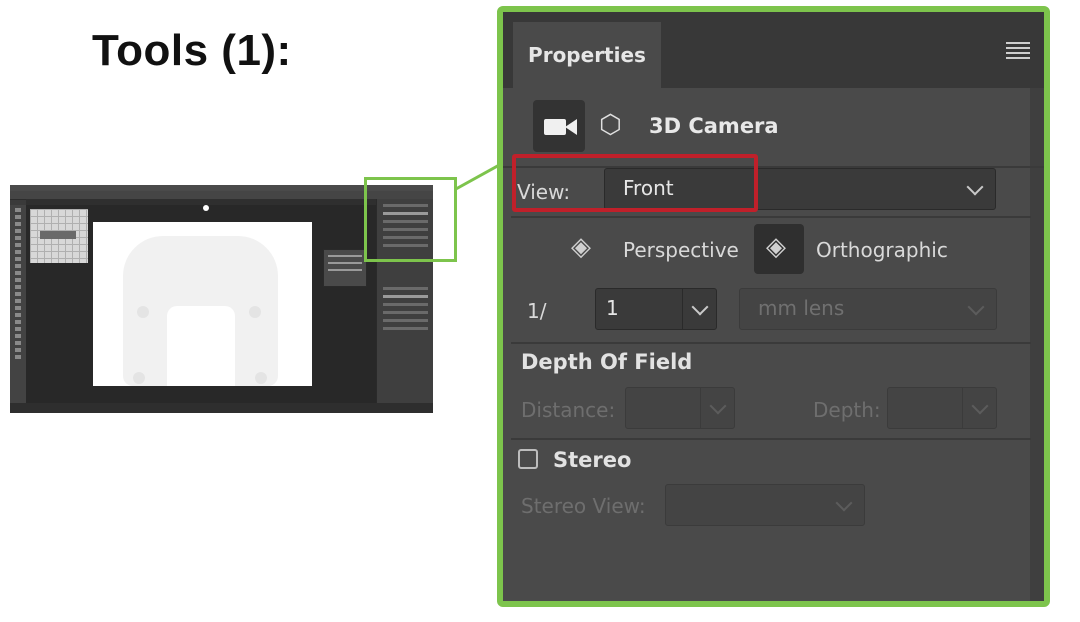 The image size is (1080, 622). Describe the element at coordinates (610, 125) in the screenshot. I see `coordinates-icon: ⬡` at that location.